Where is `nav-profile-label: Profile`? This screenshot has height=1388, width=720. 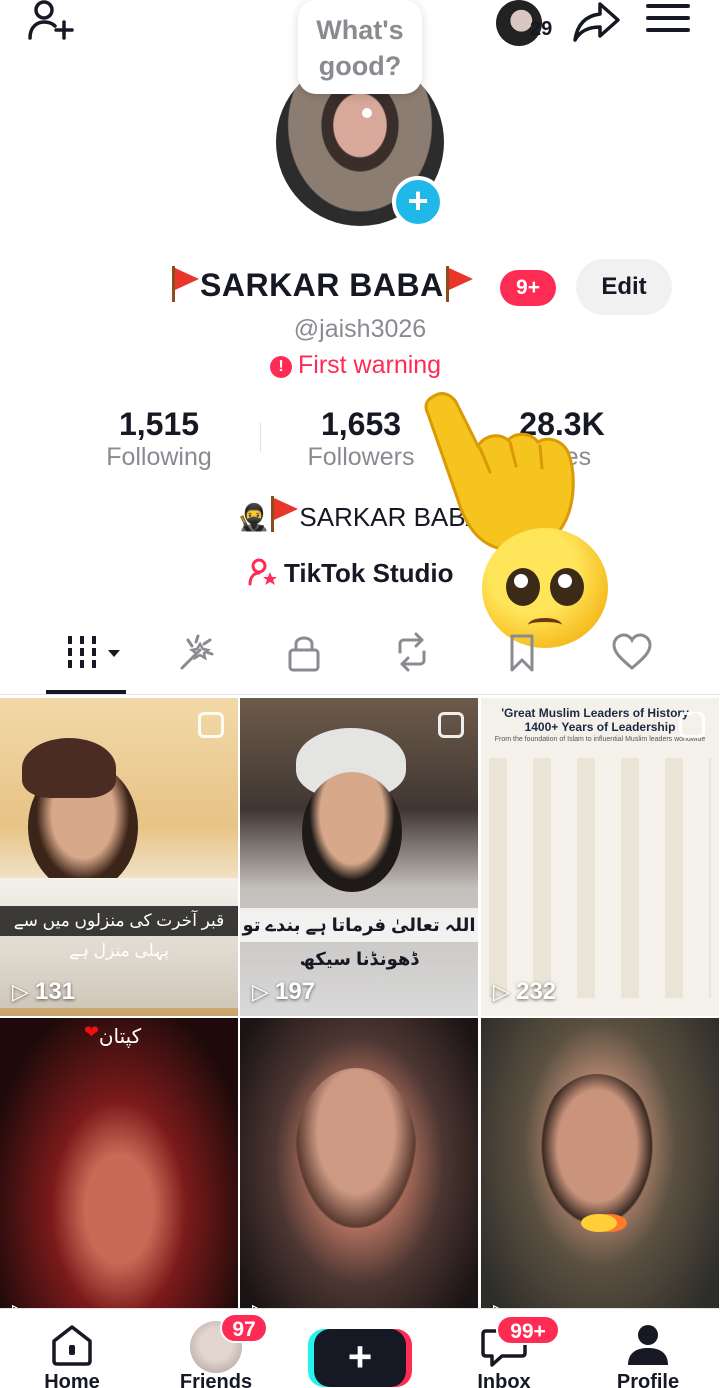 nav-profile-label: Profile is located at coordinates (648, 1379).